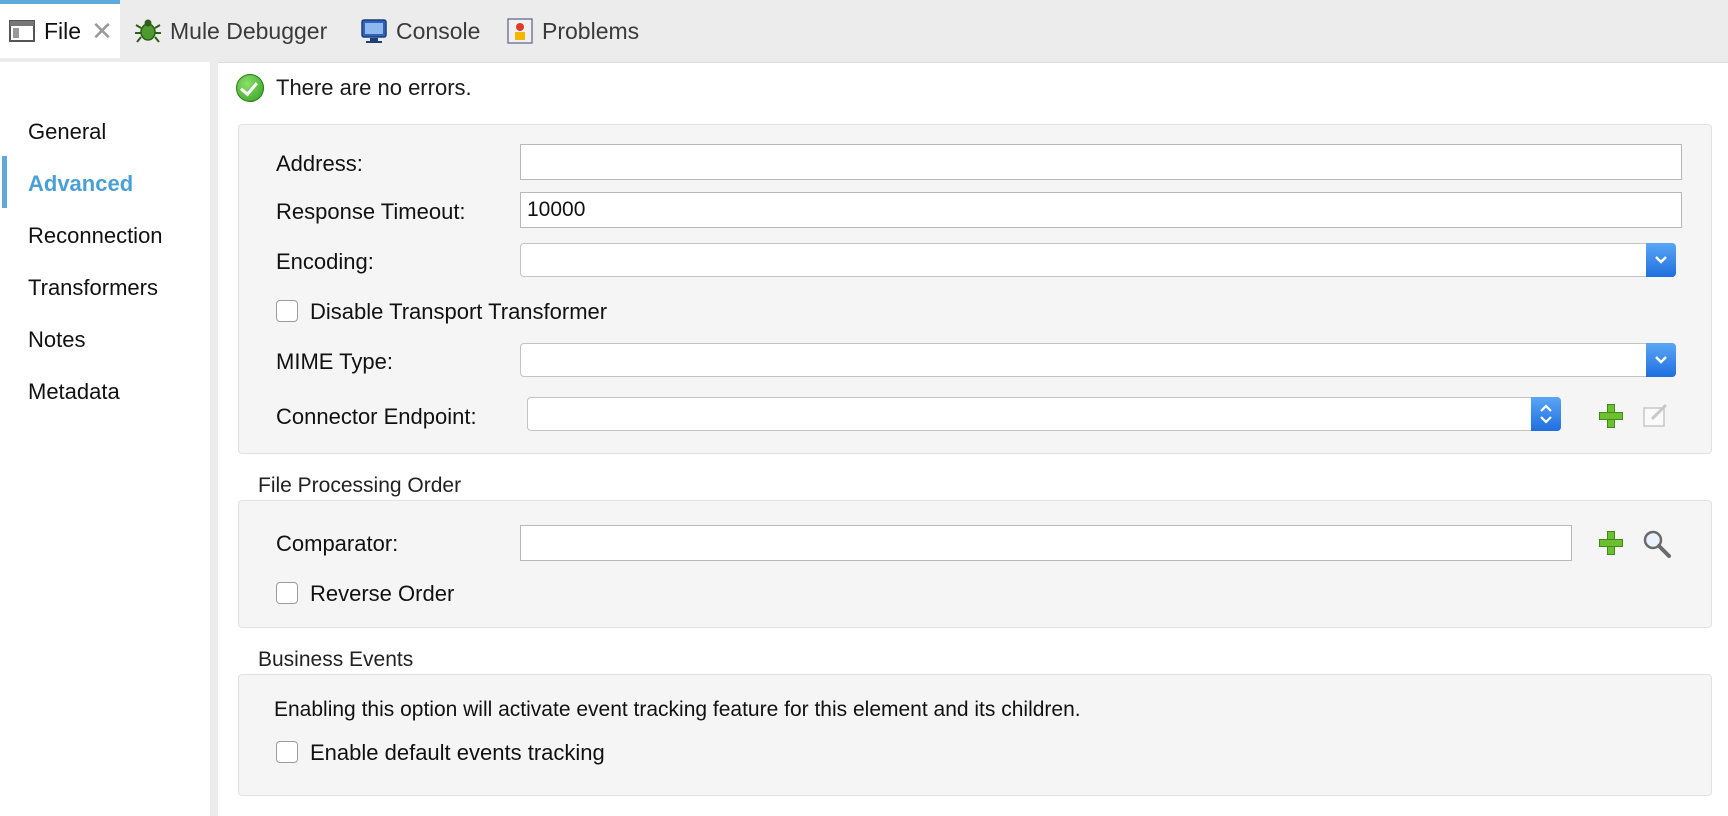  Describe the element at coordinates (80, 184) in the screenshot. I see `nav-item-advanced: Advanced` at that location.